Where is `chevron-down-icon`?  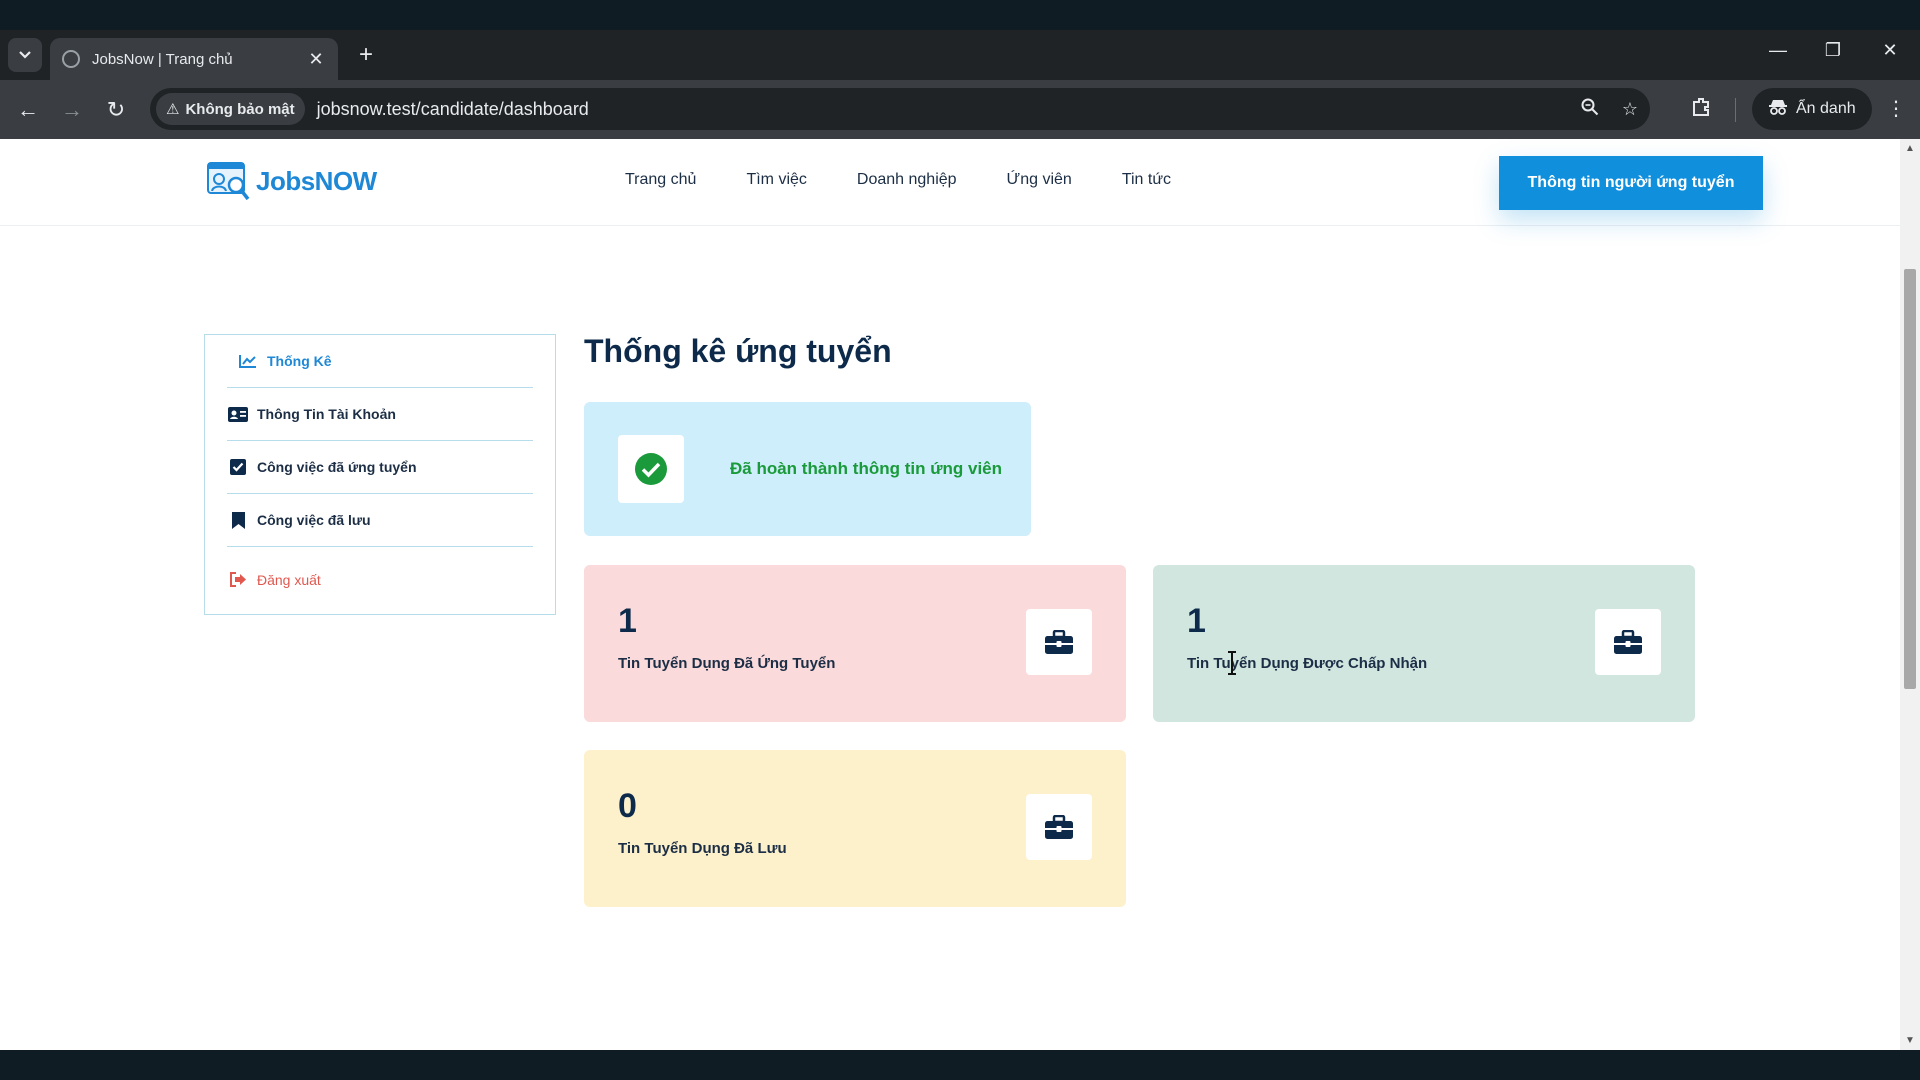
chevron-down-icon is located at coordinates (25, 55).